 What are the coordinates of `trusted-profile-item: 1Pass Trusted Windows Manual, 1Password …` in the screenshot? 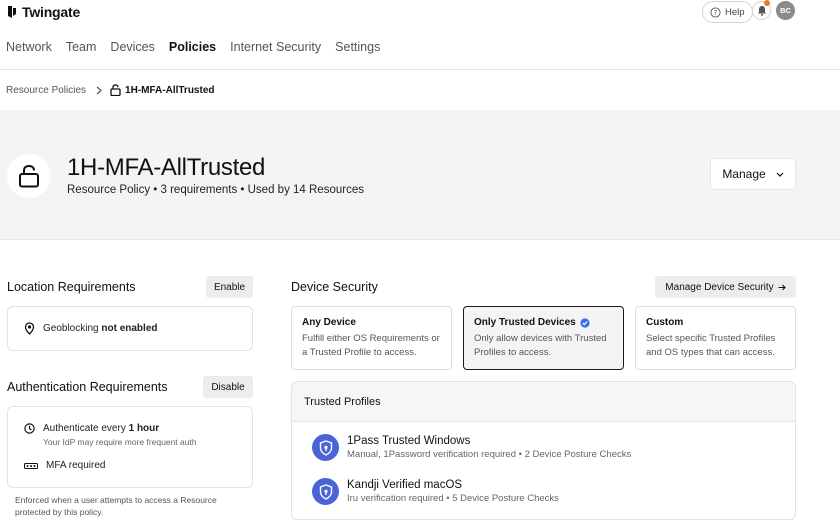 It's located at (471, 447).